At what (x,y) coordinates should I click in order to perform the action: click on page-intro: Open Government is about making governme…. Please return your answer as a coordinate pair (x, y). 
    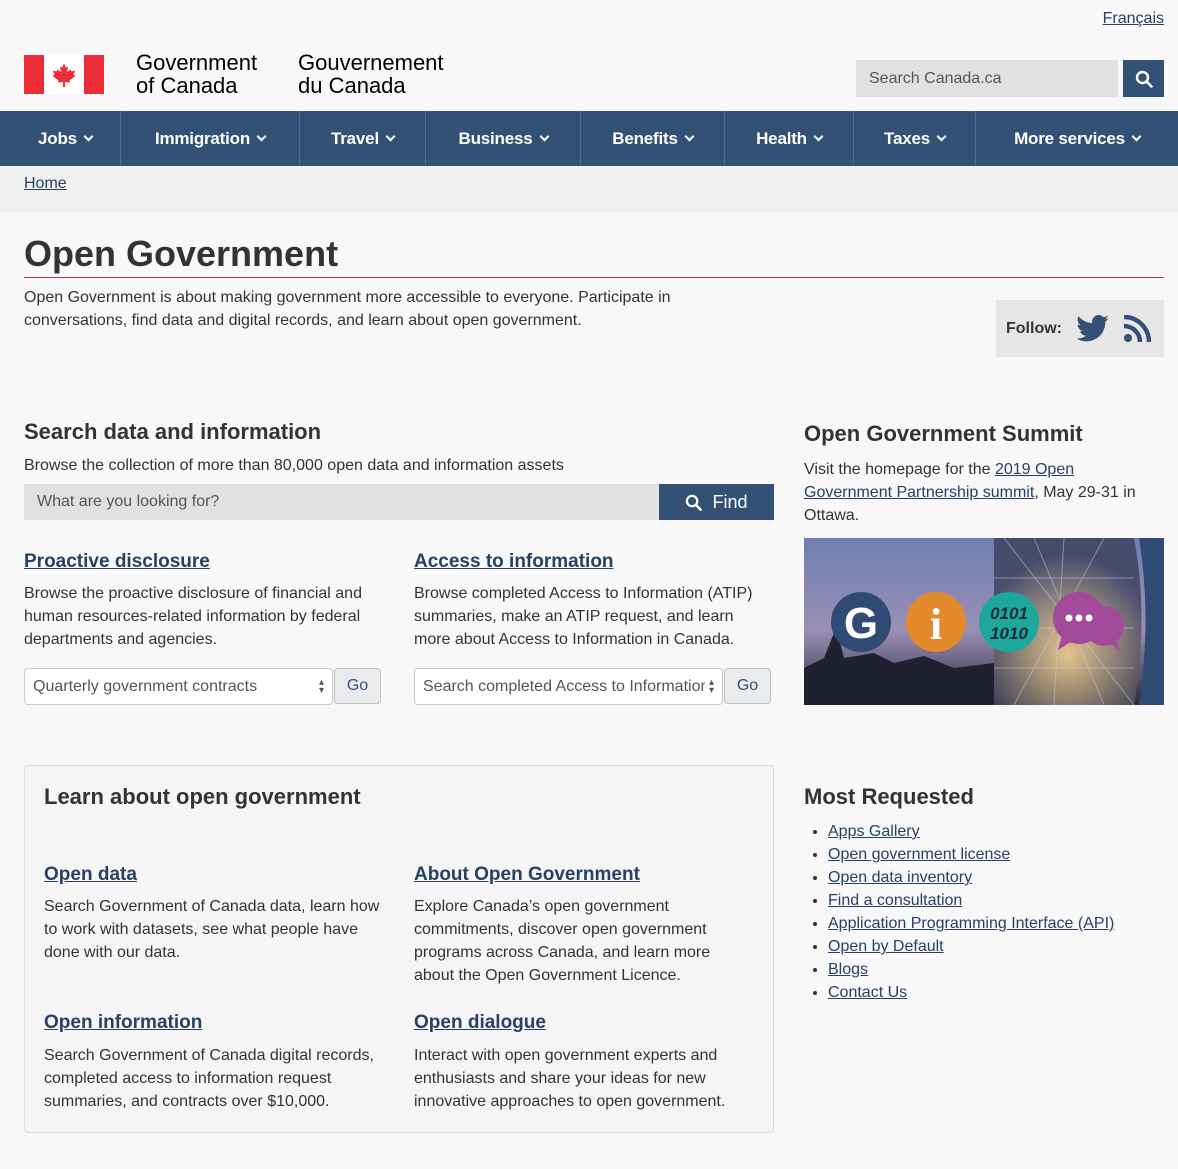
    Looking at the image, I should click on (347, 309).